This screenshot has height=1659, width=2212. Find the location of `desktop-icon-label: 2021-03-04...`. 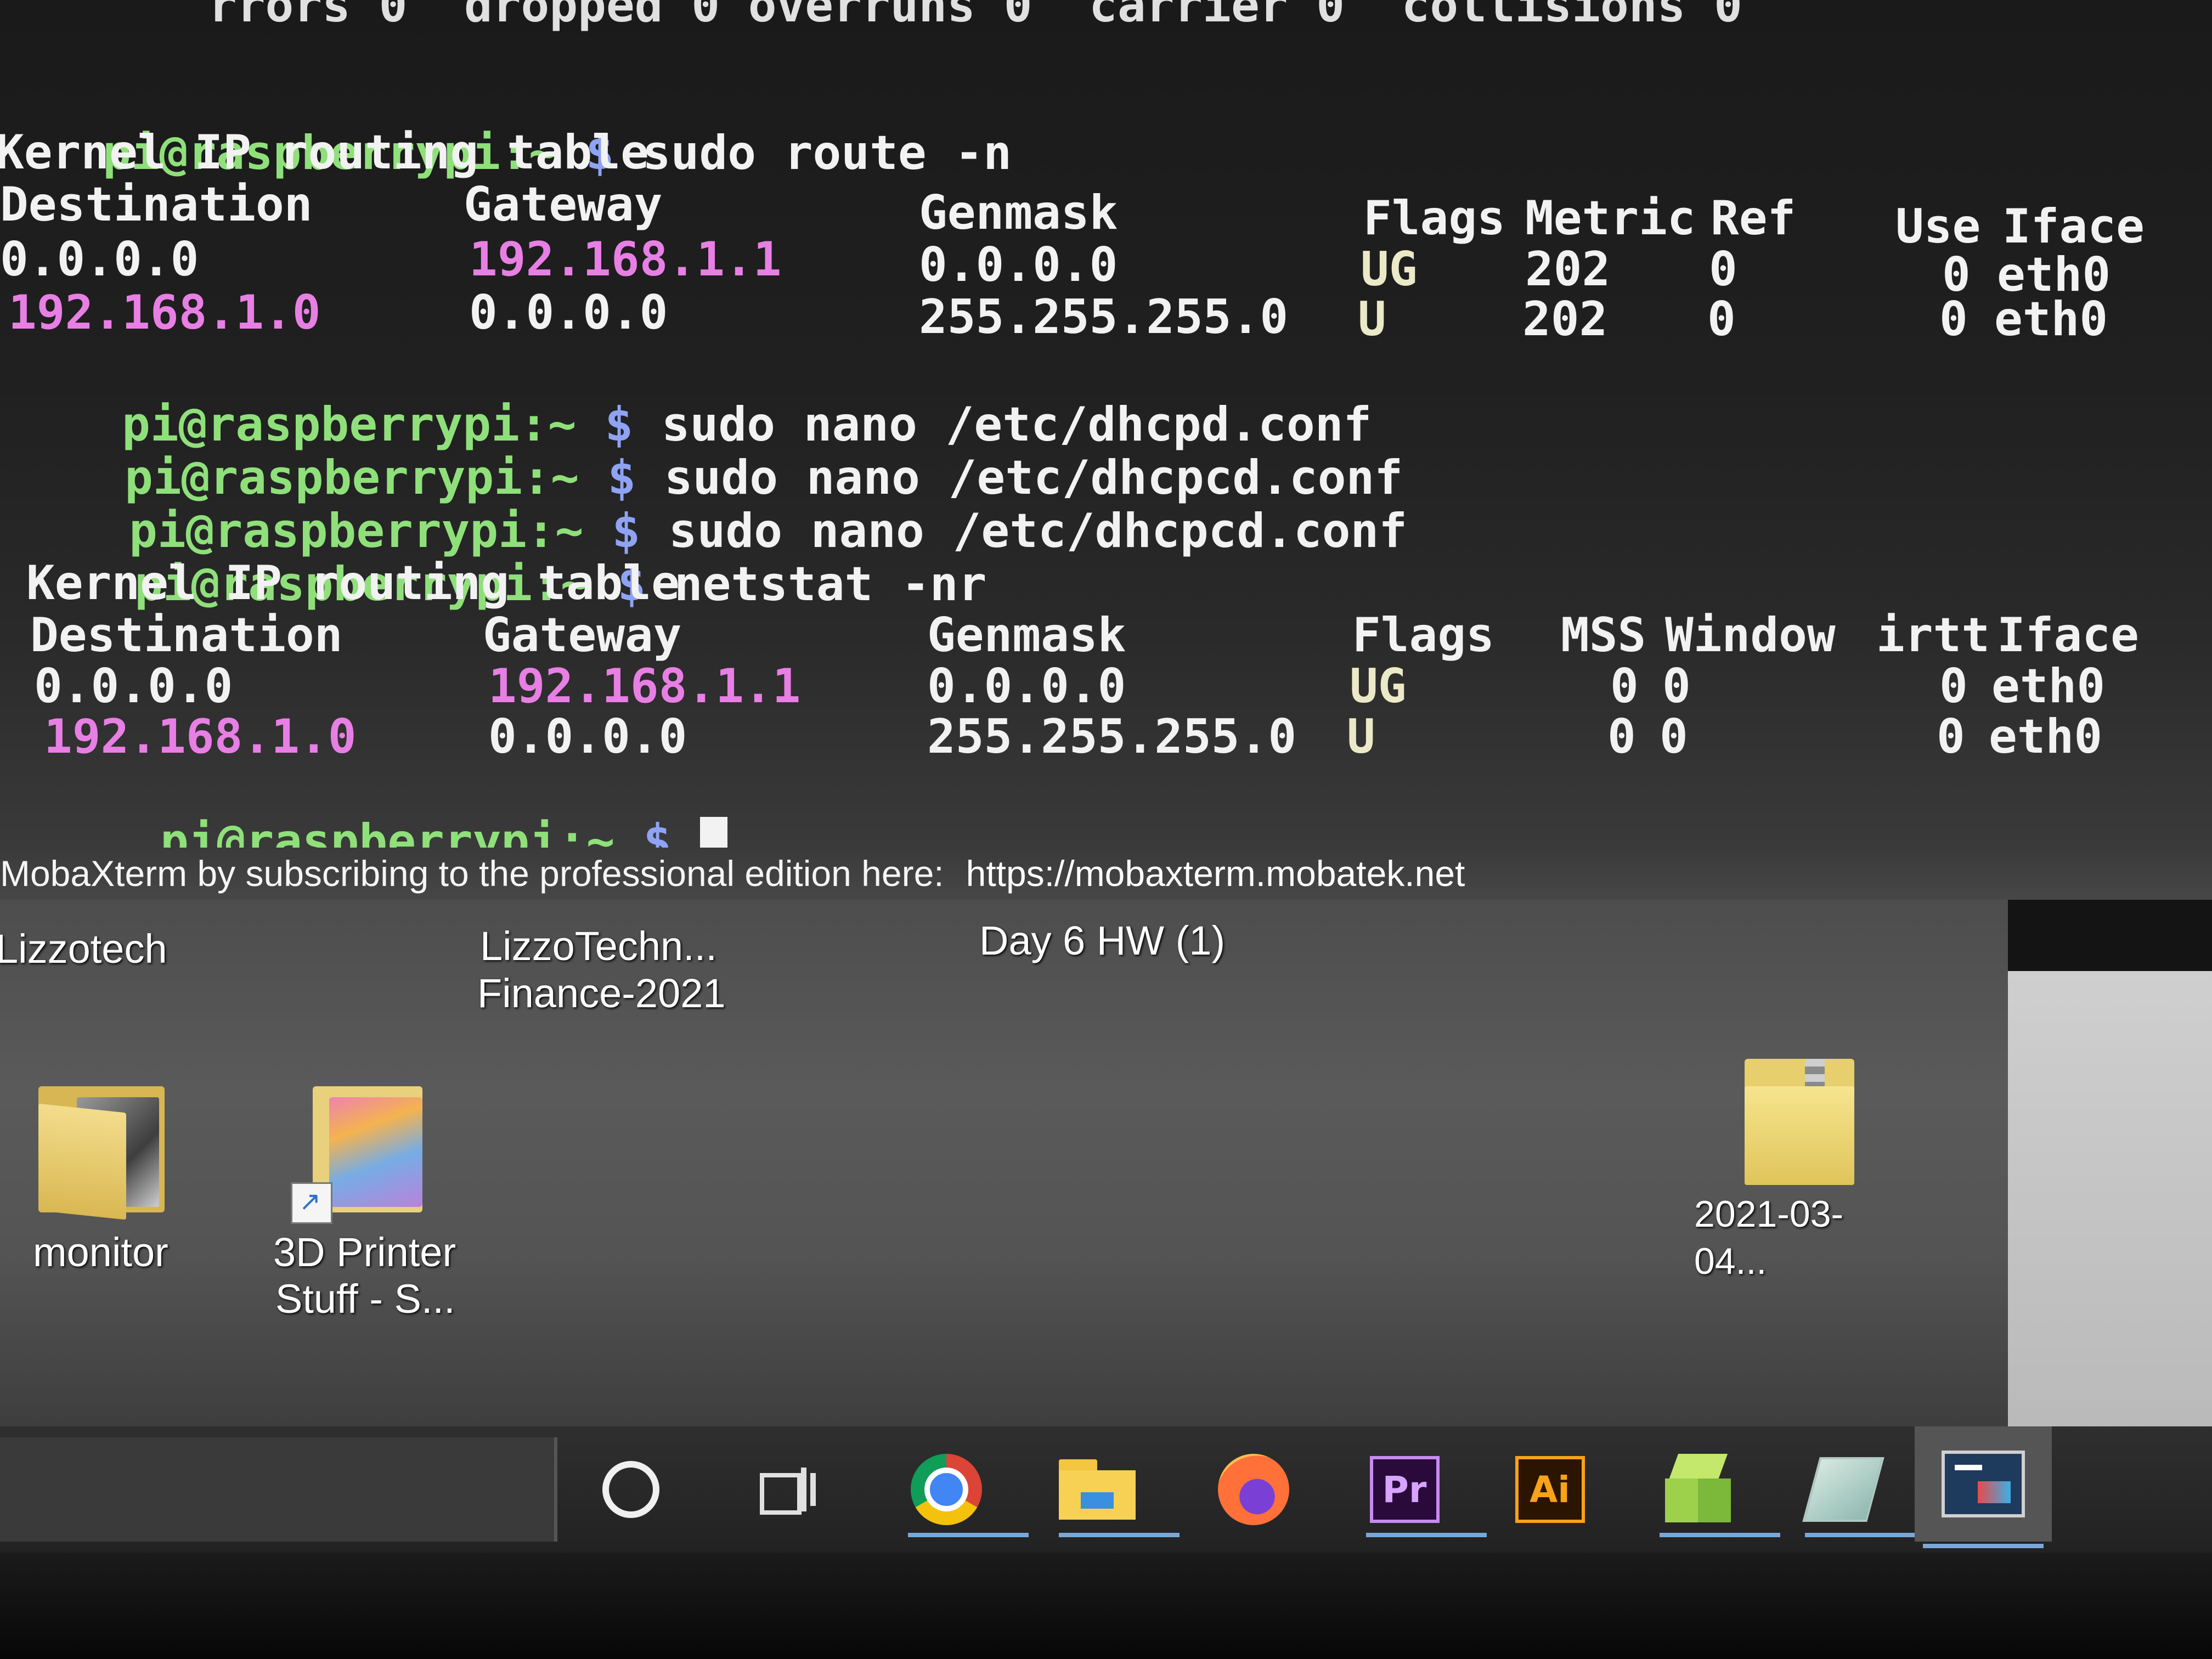

desktop-icon-label: 2021-03-04... is located at coordinates (1769, 1238).